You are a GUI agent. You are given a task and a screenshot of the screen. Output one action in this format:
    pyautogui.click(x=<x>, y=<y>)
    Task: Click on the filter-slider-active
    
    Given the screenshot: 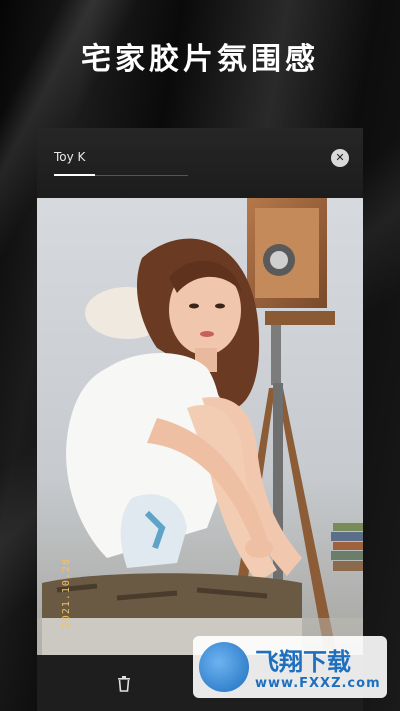 What is the action you would take?
    pyautogui.click(x=74, y=175)
    